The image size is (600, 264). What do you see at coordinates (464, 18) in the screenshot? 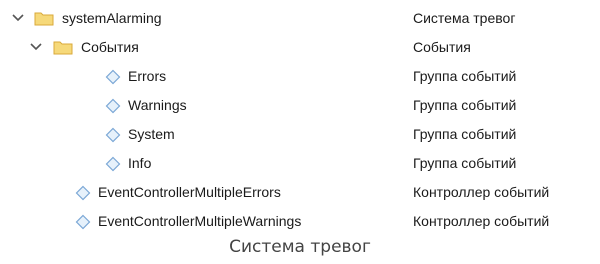
I see `tree-node-description: Система тревог` at bounding box center [464, 18].